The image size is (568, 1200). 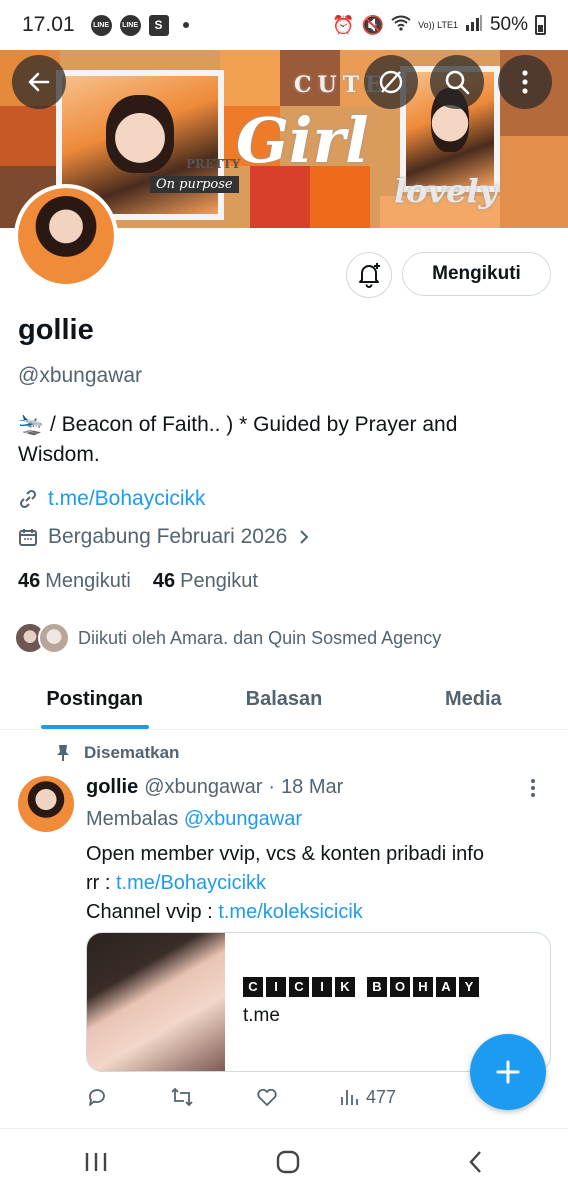 What do you see at coordinates (127, 499) in the screenshot?
I see `profile-link: t.me/Bohaycicikk` at bounding box center [127, 499].